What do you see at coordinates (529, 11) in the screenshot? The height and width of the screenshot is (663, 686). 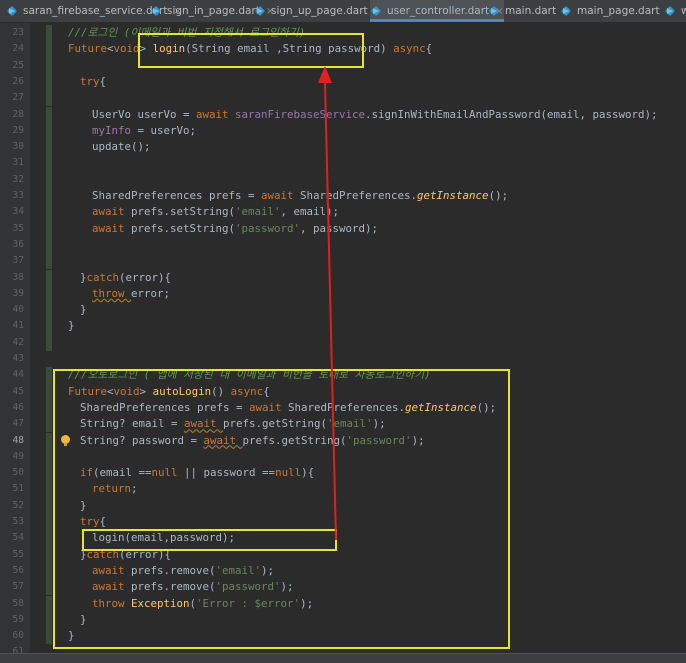 I see `tab-4: main.dart ×` at bounding box center [529, 11].